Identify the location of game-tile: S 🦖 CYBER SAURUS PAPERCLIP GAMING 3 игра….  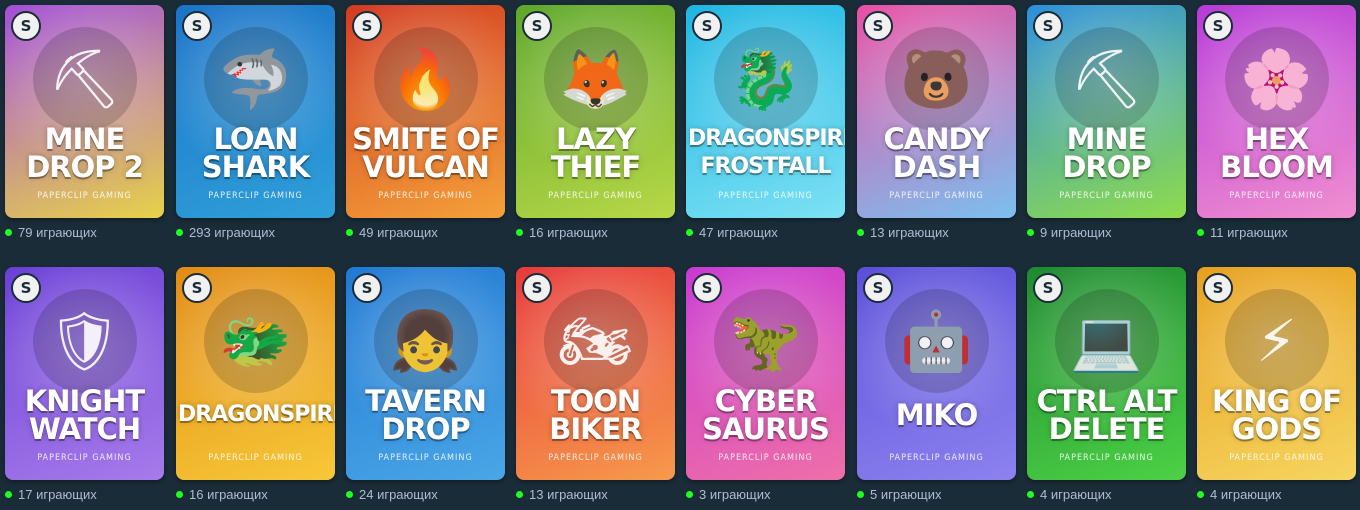
(765, 384).